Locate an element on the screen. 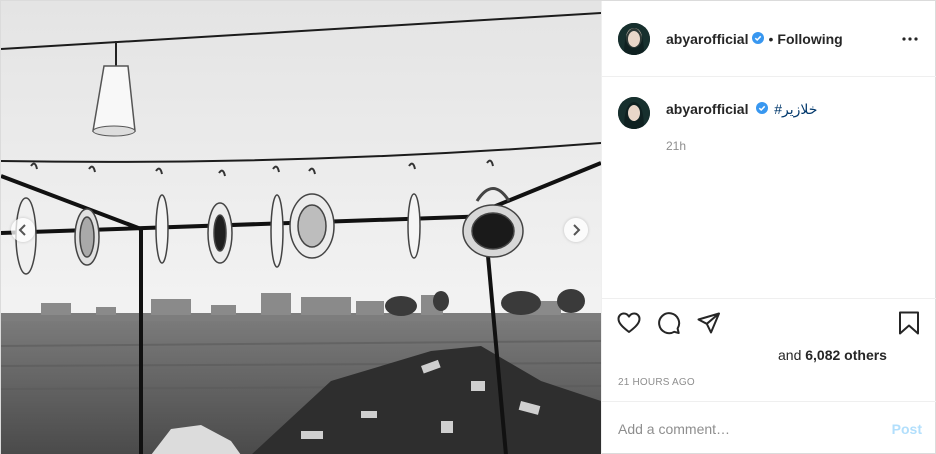 The width and height of the screenshot is (936, 454). post-caption: abyarofficial خلازیر# 21h is located at coordinates (770, 125).